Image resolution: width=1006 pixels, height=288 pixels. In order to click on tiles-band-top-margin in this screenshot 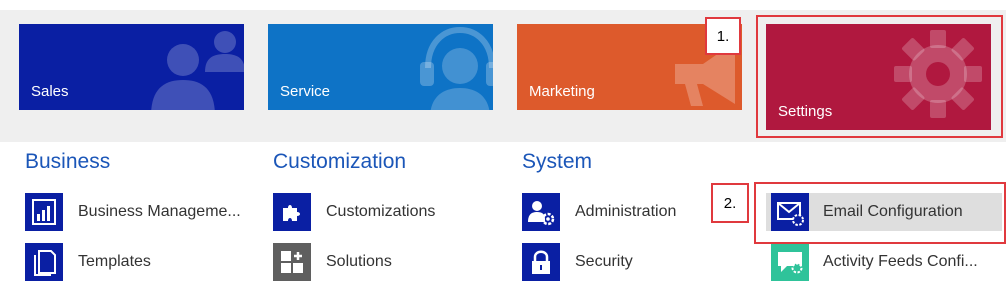, I will do `click(503, 5)`.